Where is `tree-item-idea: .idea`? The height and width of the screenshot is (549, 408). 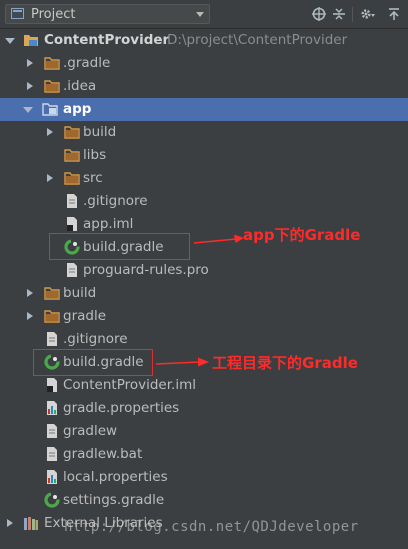 tree-item-idea: .idea is located at coordinates (204, 86).